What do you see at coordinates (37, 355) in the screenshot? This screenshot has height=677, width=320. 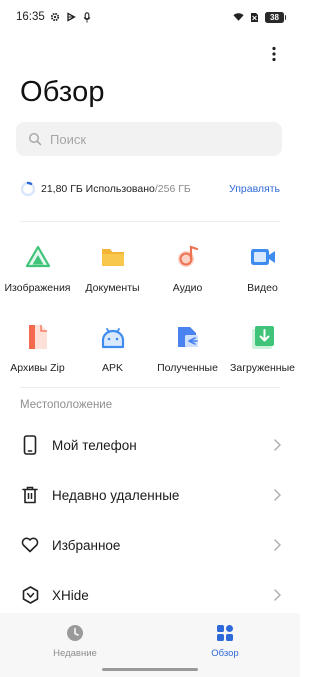 I see `category-zip-archives: Архивы Zip` at bounding box center [37, 355].